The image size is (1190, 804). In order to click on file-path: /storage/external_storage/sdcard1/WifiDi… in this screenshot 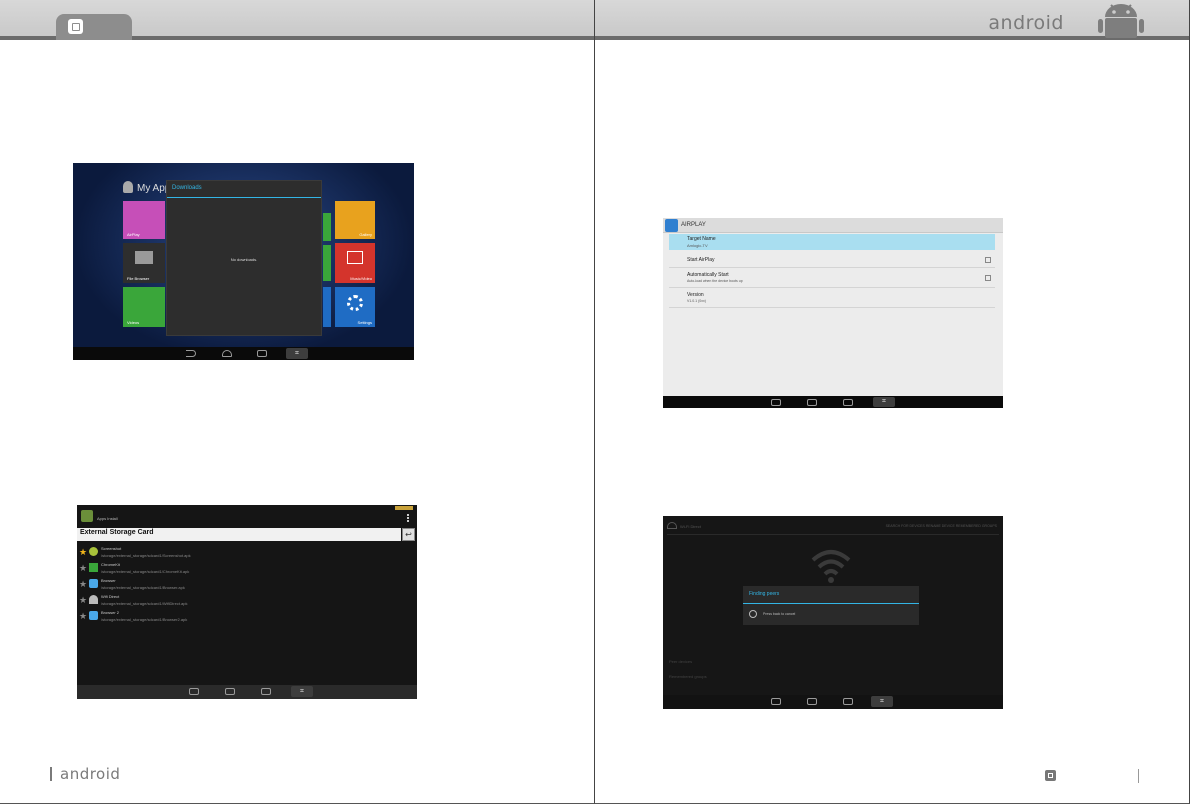, I will do `click(144, 603)`.